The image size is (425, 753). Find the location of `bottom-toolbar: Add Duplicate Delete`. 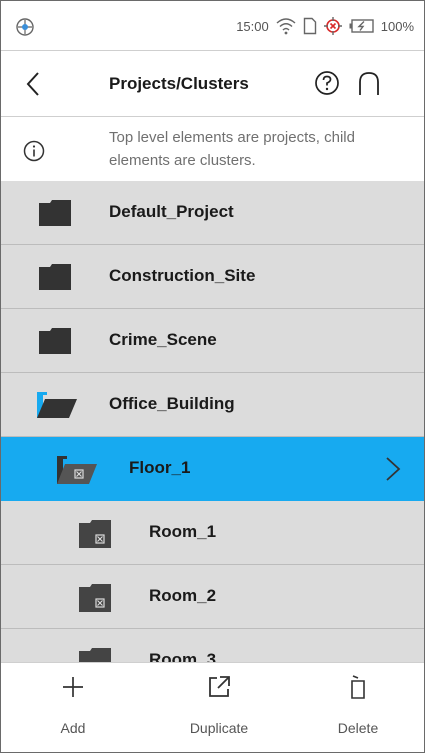

bottom-toolbar: Add Duplicate Delete is located at coordinates (212, 707).